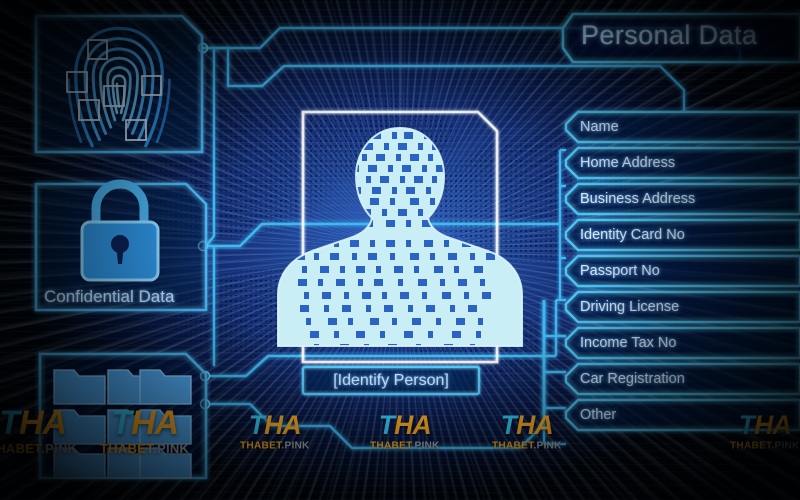 Image resolution: width=800 pixels, height=500 pixels. What do you see at coordinates (620, 271) in the screenshot?
I see `field-label: Passport No` at bounding box center [620, 271].